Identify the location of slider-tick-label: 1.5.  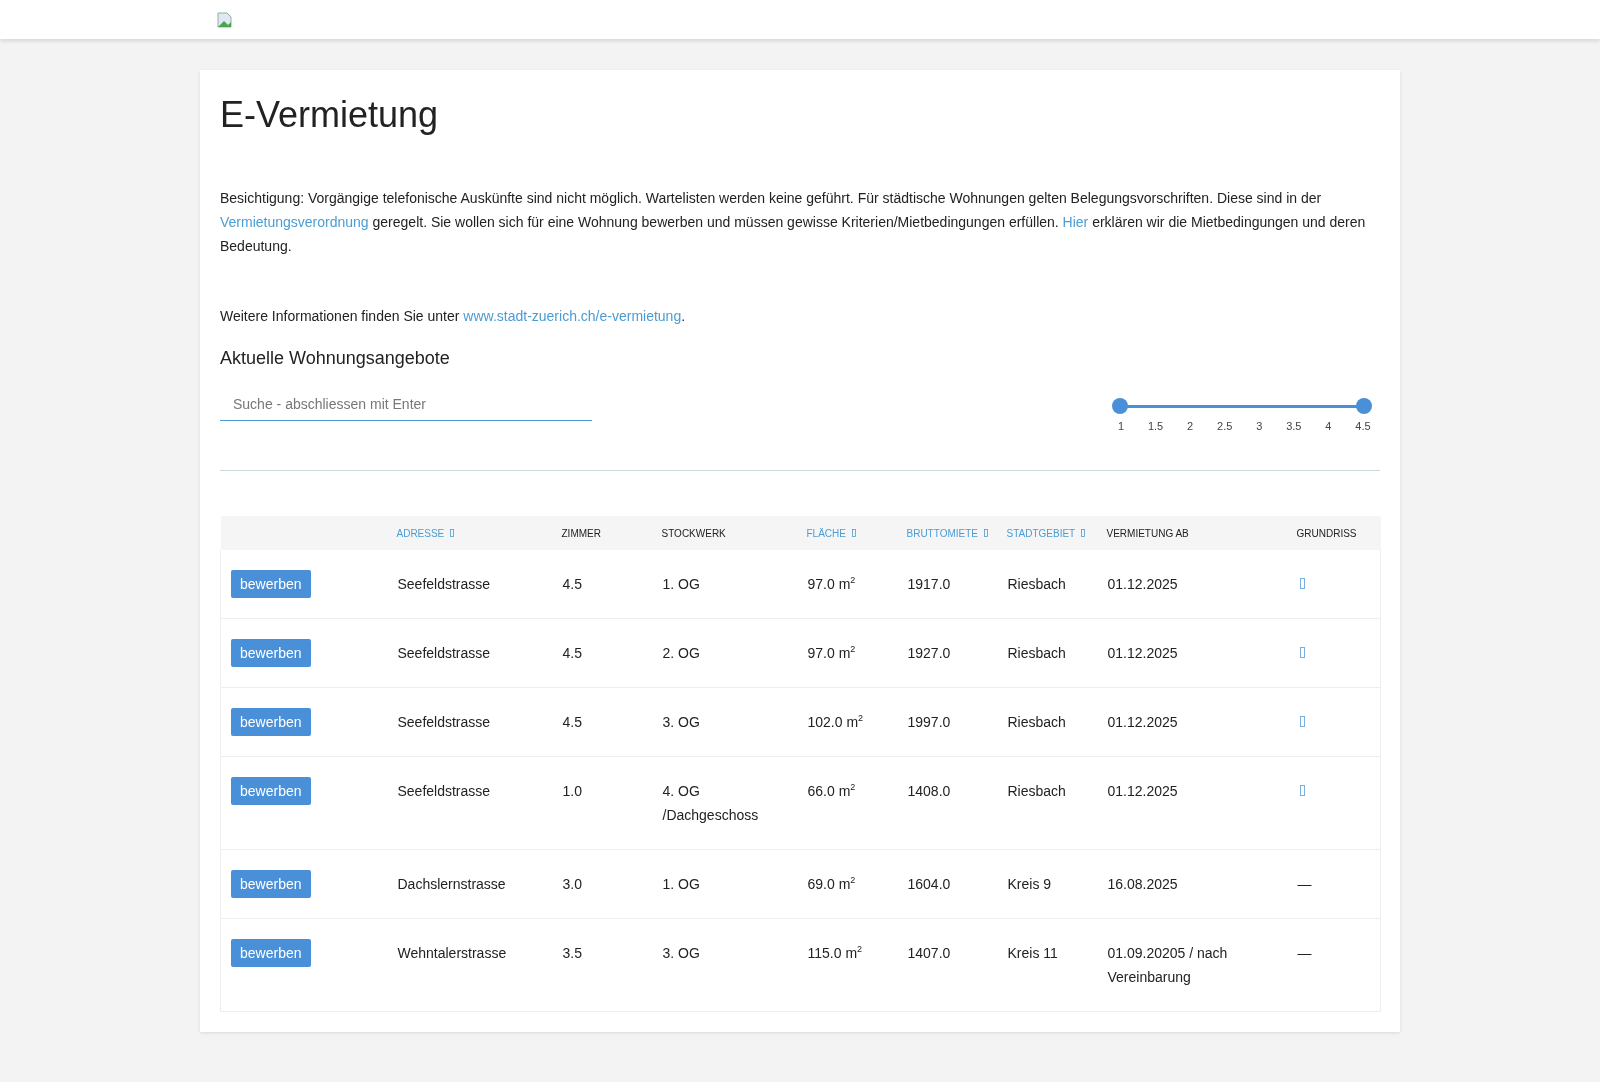
(1155, 426).